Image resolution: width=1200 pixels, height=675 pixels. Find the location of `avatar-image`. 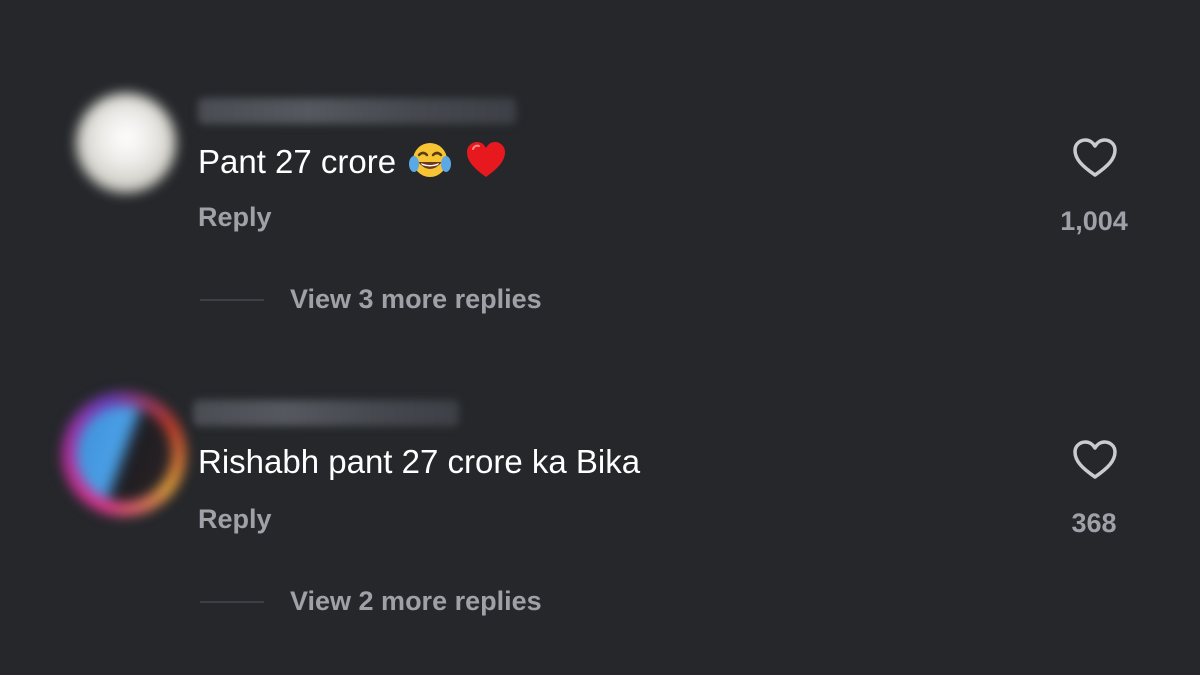

avatar-image is located at coordinates (124, 454).